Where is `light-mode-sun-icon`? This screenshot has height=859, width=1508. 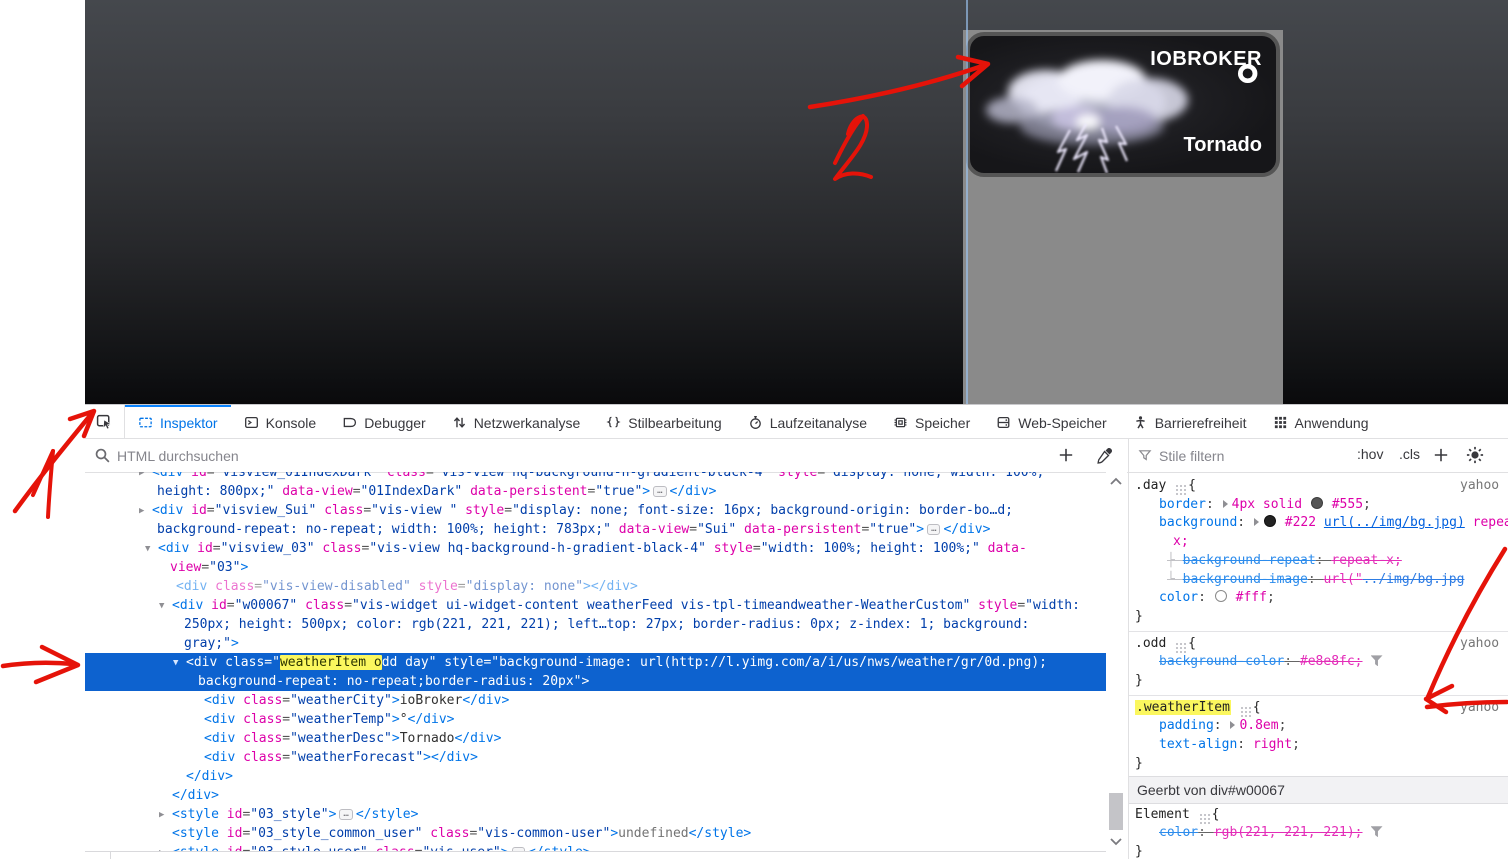
light-mode-sun-icon is located at coordinates (1475, 455).